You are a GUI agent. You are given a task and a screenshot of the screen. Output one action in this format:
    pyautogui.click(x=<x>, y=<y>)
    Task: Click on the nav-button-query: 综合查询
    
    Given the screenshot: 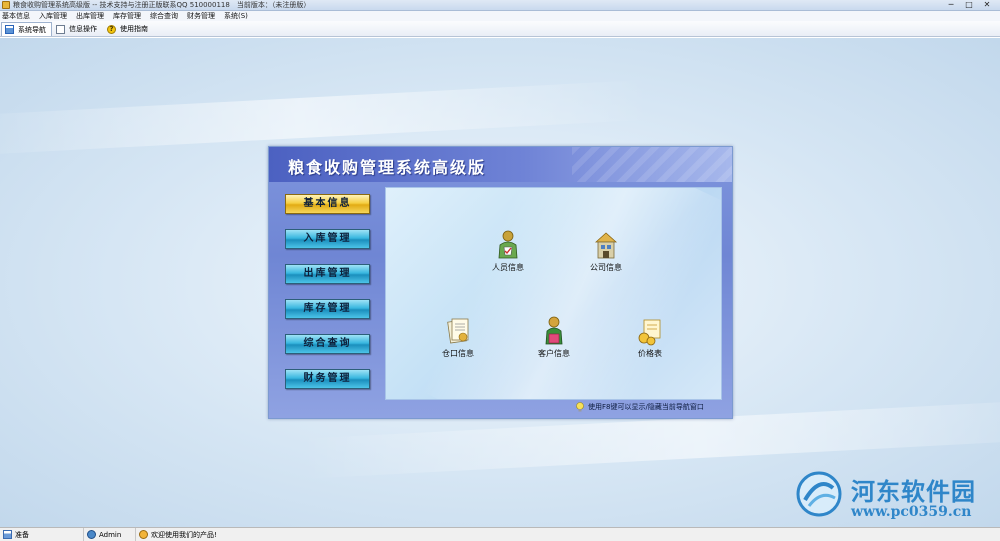 What is the action you would take?
    pyautogui.click(x=327, y=344)
    